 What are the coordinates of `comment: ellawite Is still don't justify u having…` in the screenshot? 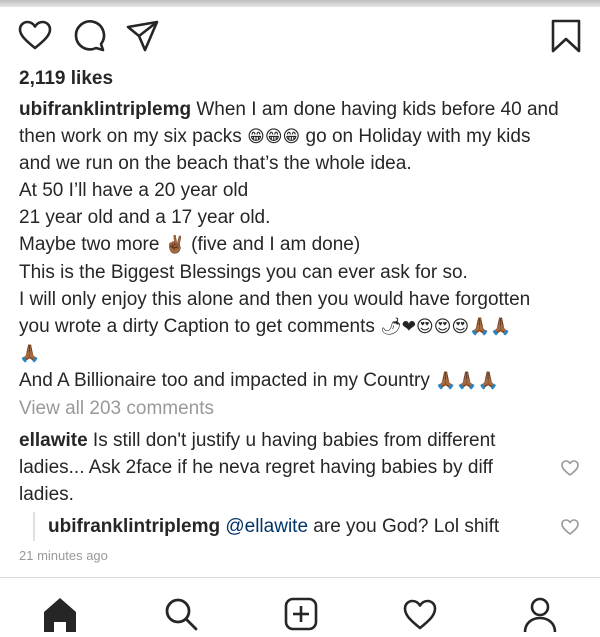 It's located at (281, 467).